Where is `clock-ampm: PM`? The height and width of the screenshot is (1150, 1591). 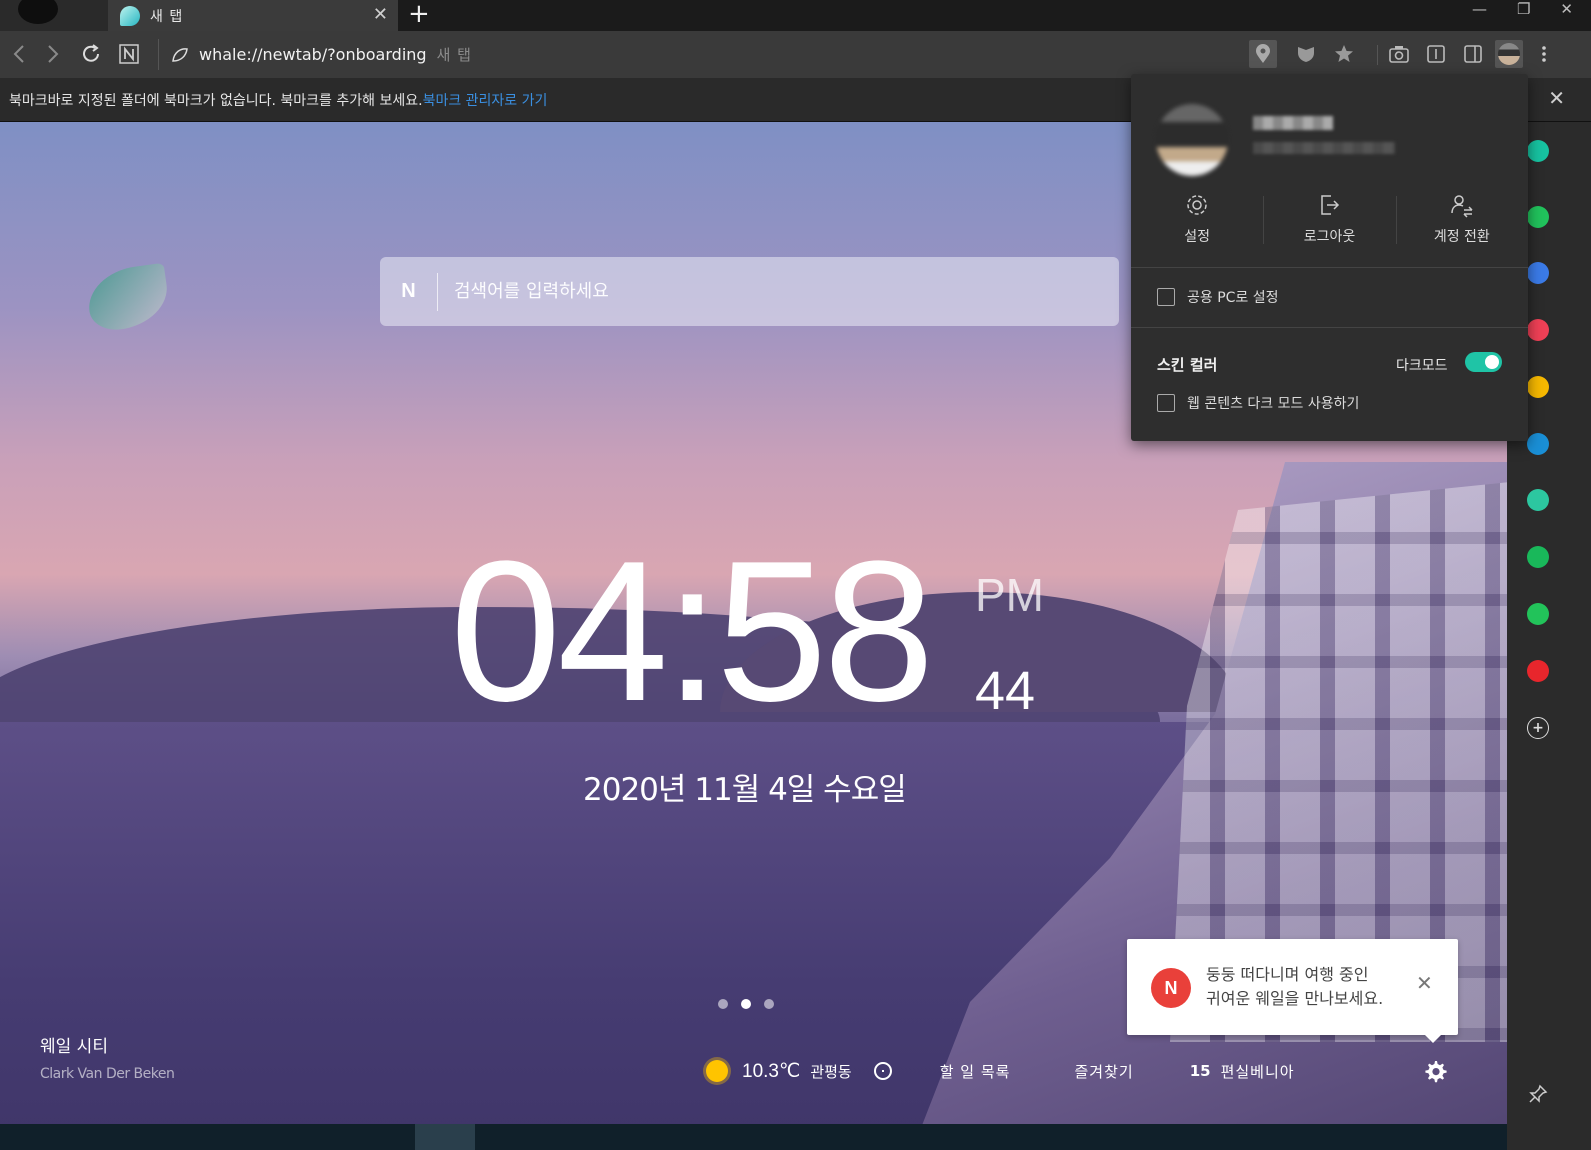
clock-ampm: PM is located at coordinates (1009, 595).